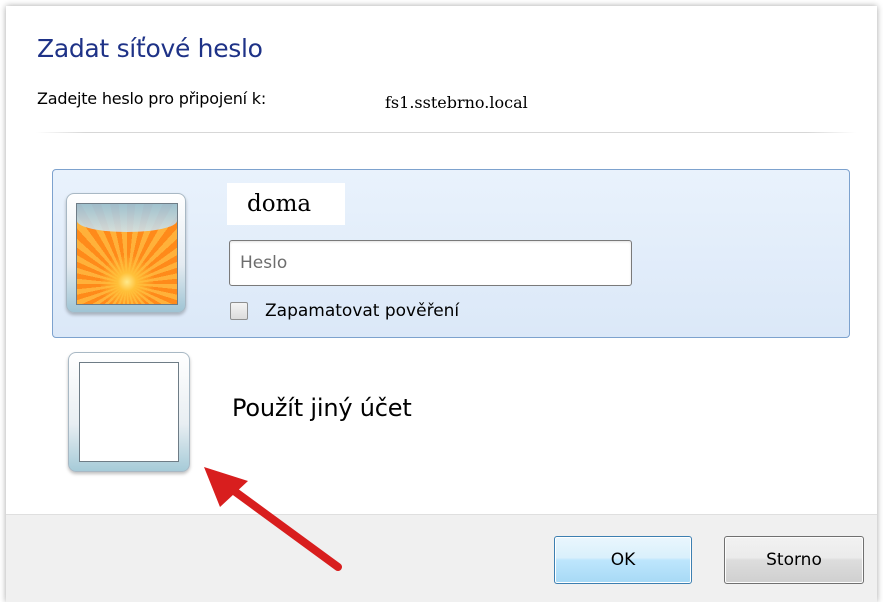  I want to click on password-input, so click(430, 263).